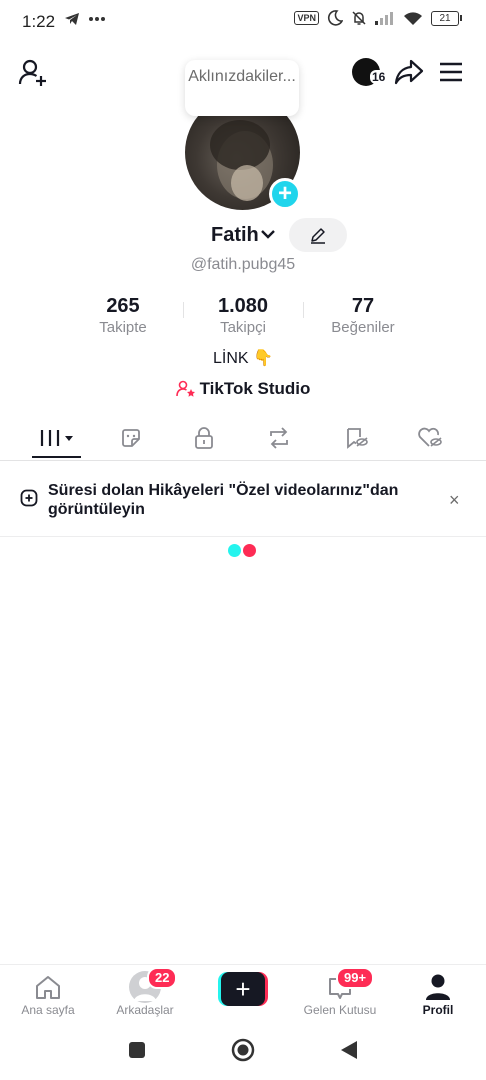 This screenshot has height=1080, width=486. I want to click on profile-icon, so click(438, 987).